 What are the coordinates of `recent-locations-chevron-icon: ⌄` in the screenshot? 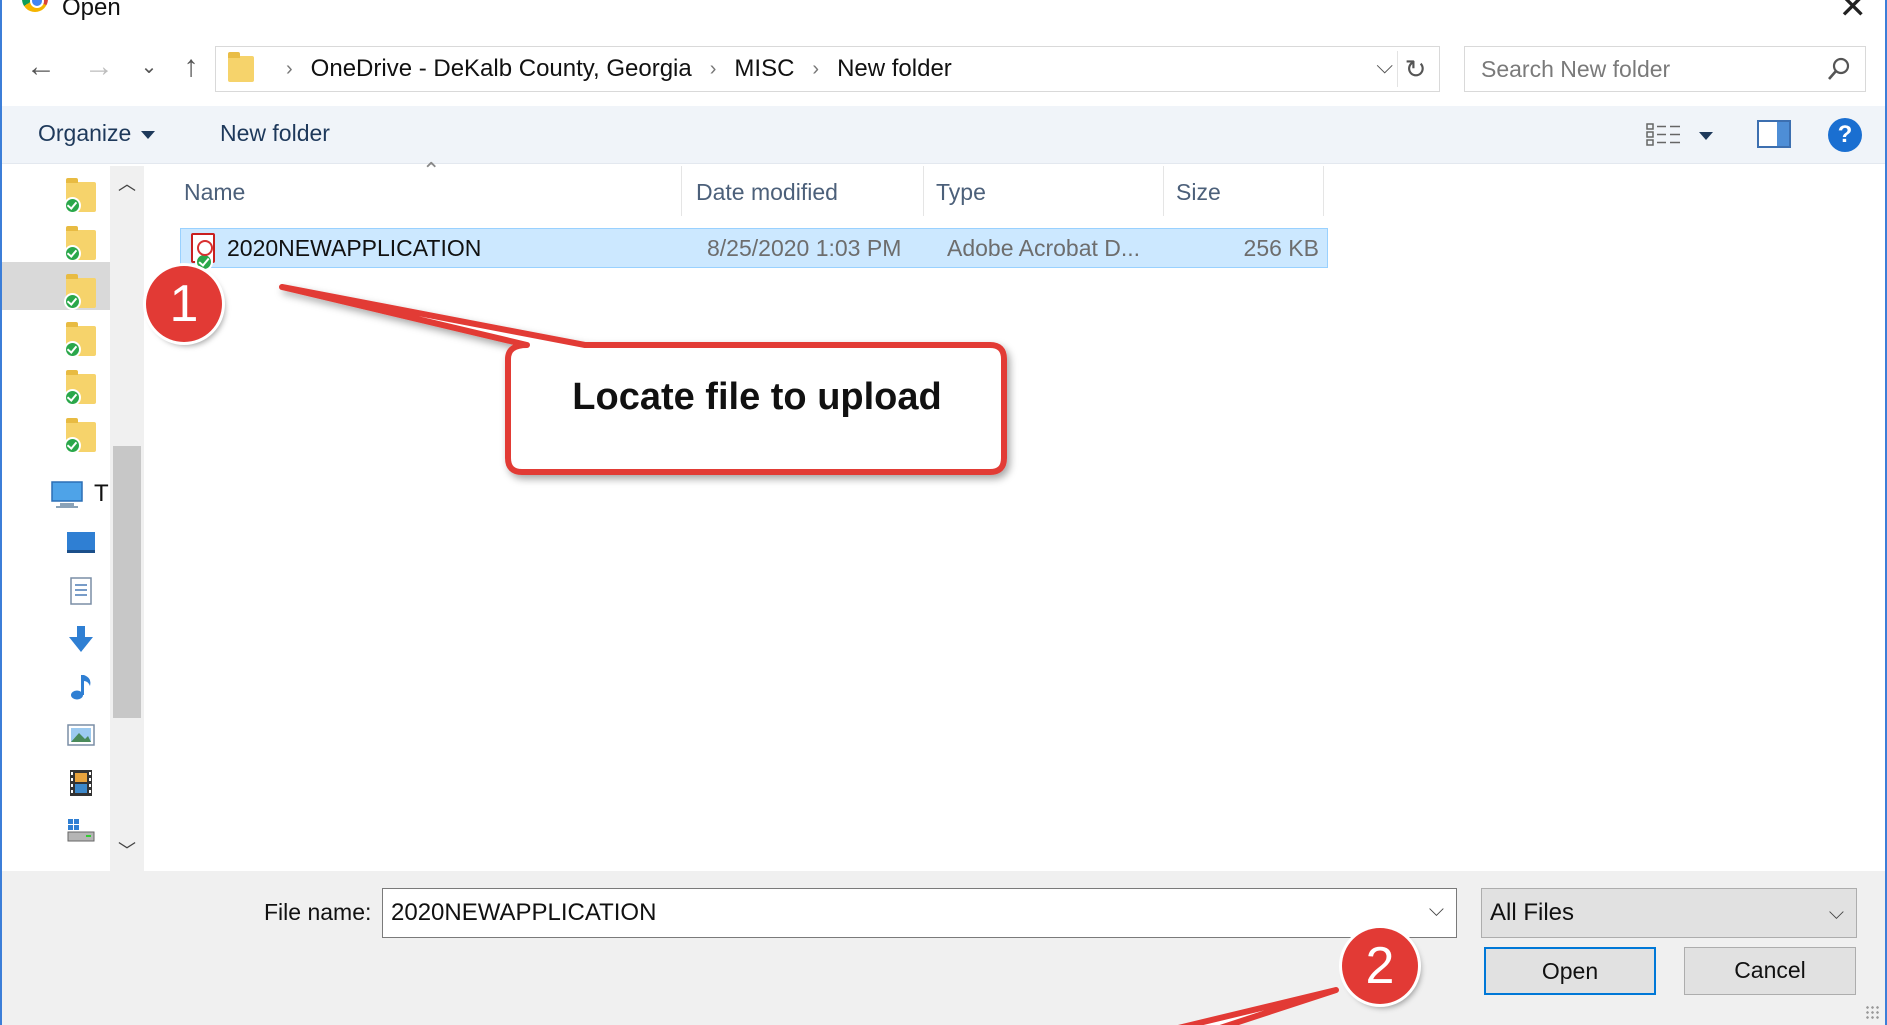 It's located at (149, 67).